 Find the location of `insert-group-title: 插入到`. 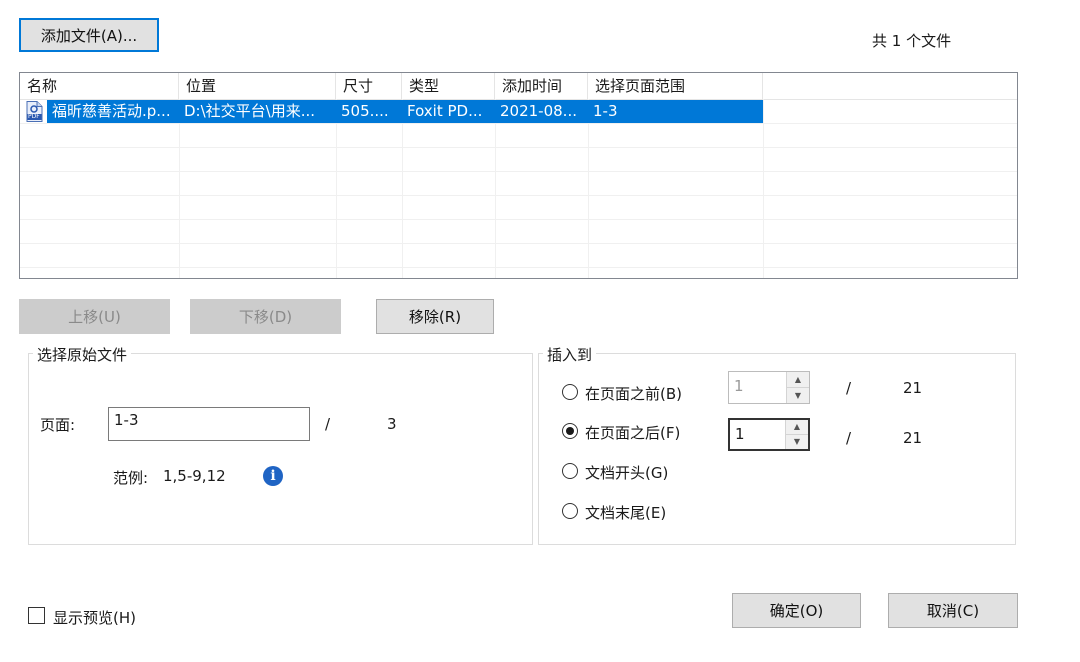

insert-group-title: 插入到 is located at coordinates (570, 354).